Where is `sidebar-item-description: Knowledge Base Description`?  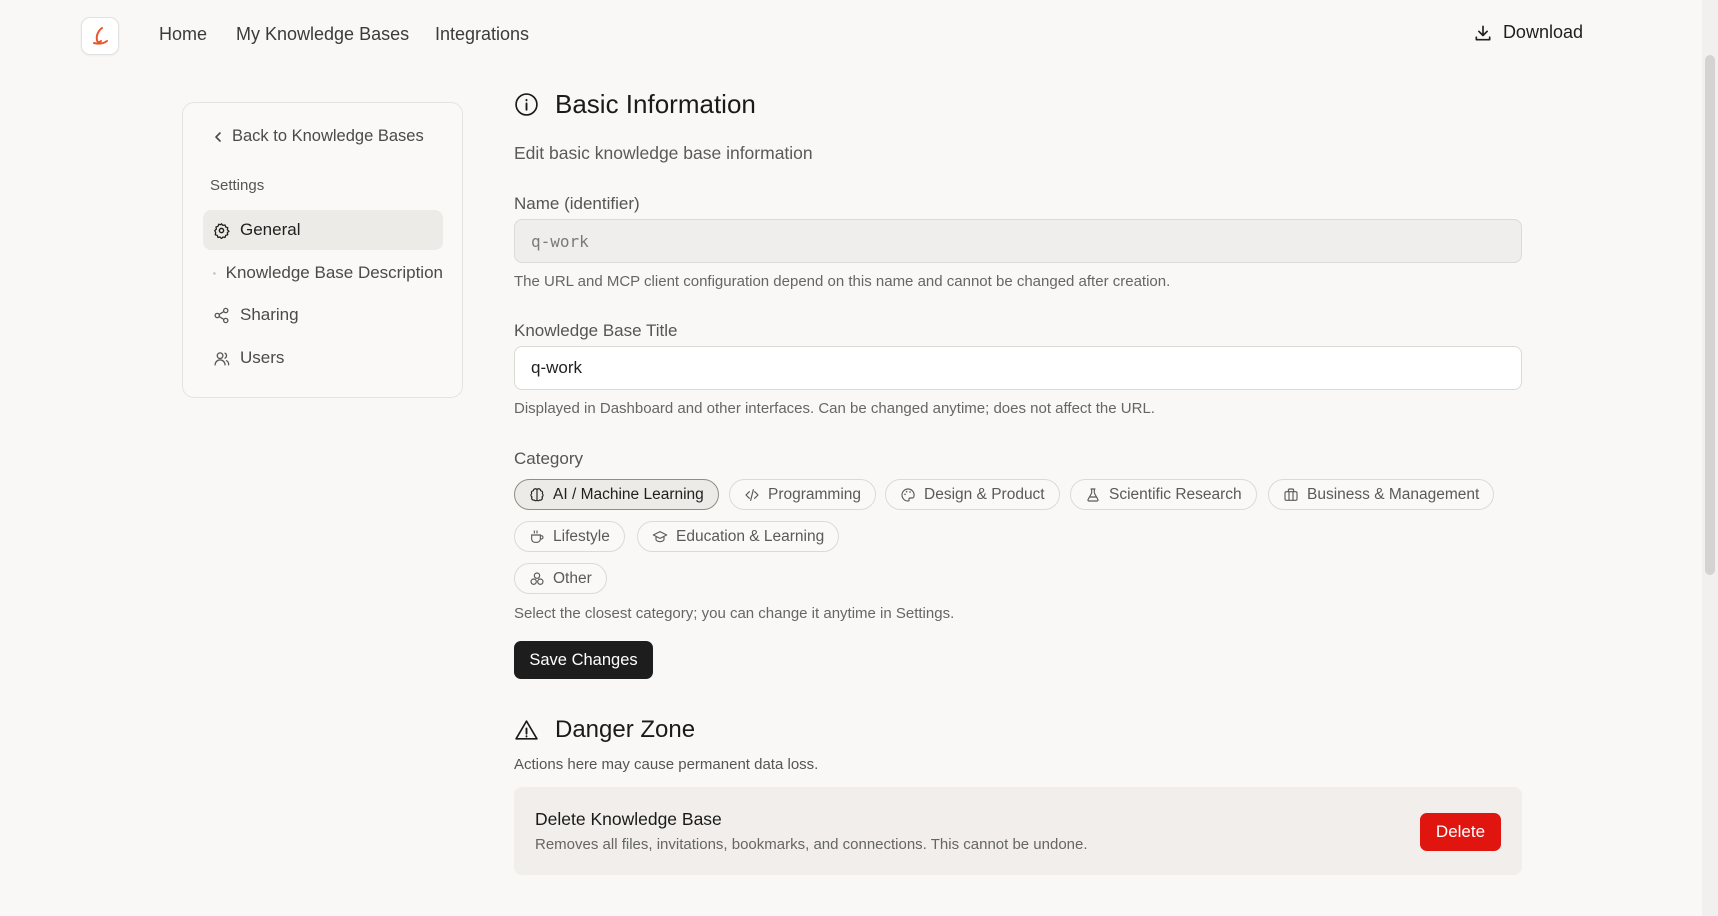
sidebar-item-description: Knowledge Base Description is located at coordinates (323, 273).